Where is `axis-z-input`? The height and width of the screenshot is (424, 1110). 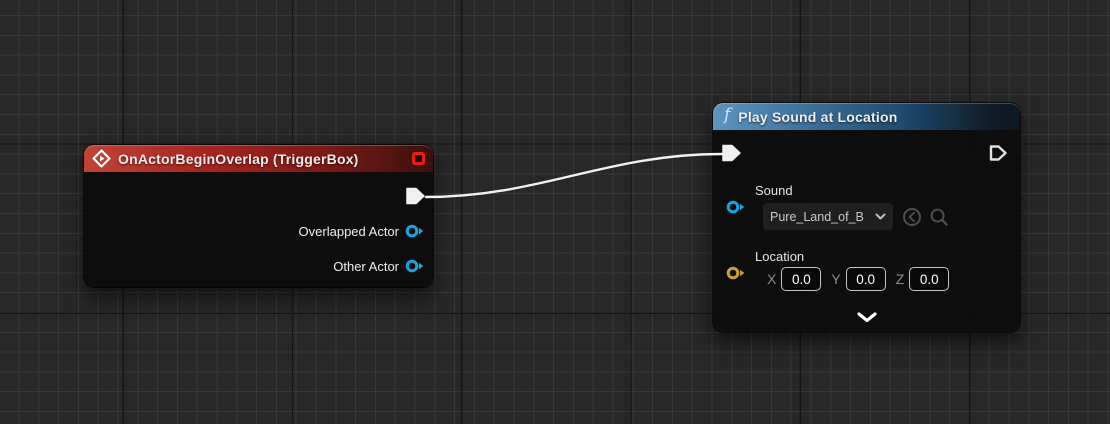 axis-z-input is located at coordinates (929, 279).